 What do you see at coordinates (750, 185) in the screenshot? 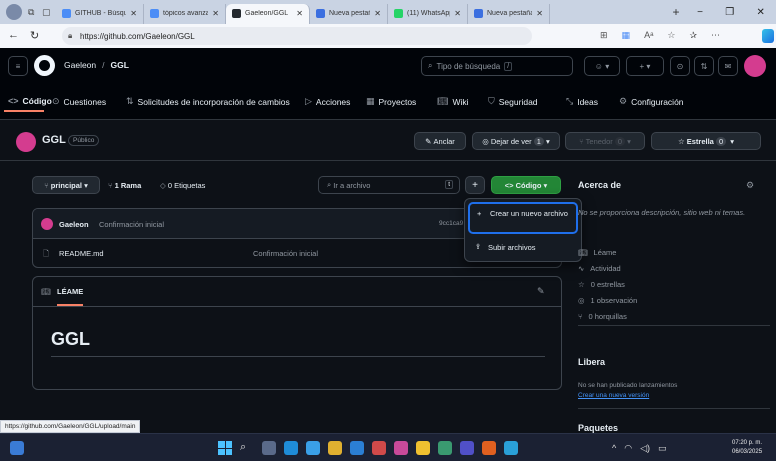
I see `gear-icon: ⚙` at bounding box center [750, 185].